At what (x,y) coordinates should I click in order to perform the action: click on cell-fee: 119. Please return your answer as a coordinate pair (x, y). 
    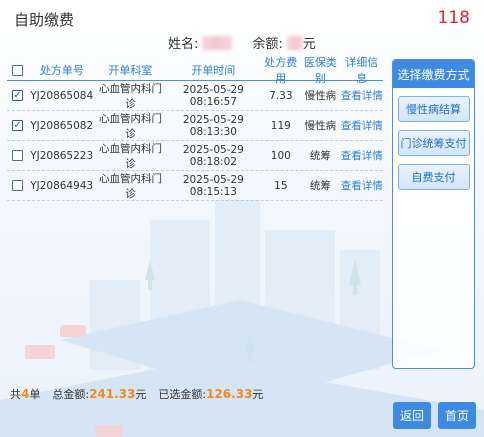
    Looking at the image, I should click on (280, 125).